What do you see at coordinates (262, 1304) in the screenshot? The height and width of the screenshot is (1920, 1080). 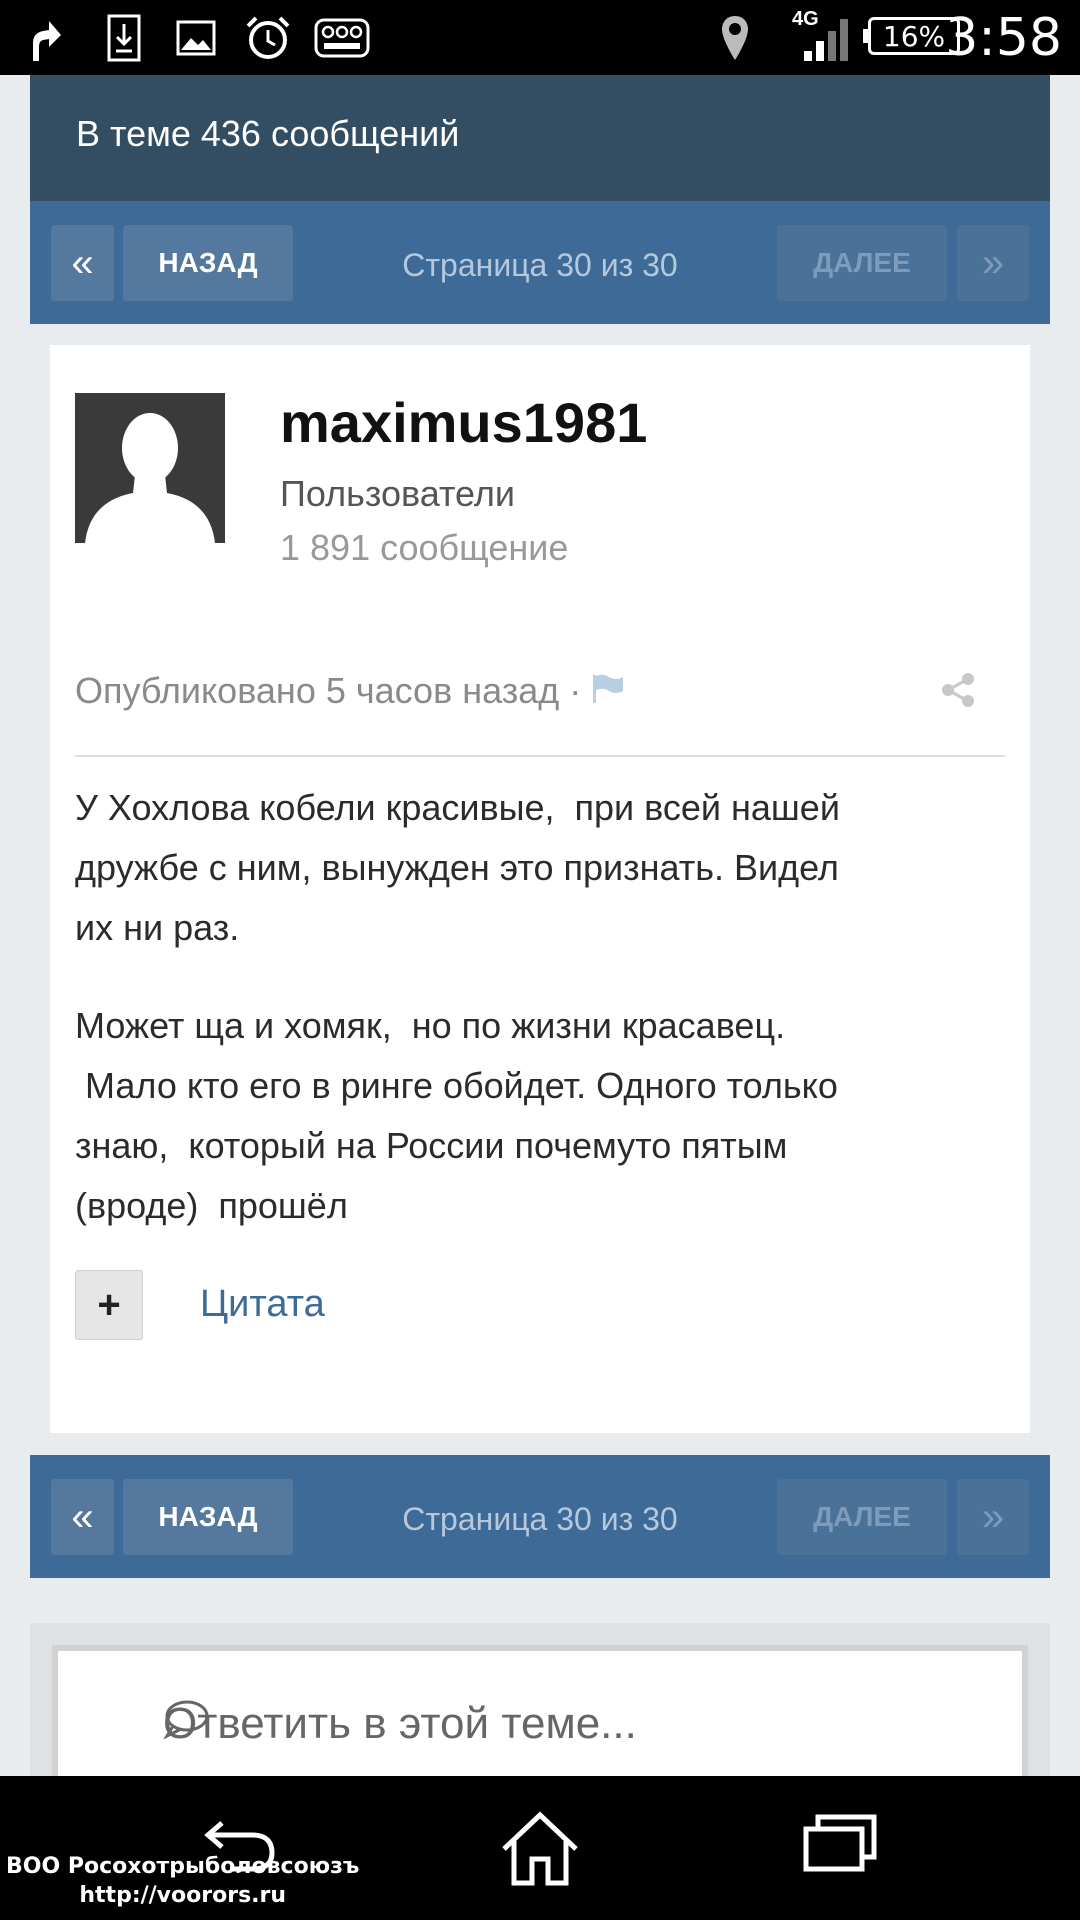 I see `quote-link: Цитата` at bounding box center [262, 1304].